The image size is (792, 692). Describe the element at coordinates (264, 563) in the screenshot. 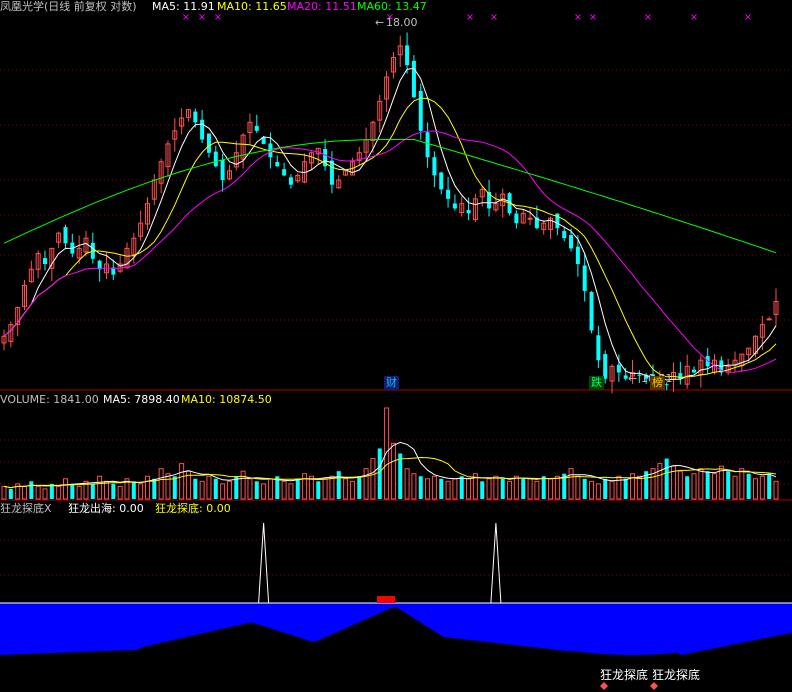

I see `indicator-spike-up` at that location.